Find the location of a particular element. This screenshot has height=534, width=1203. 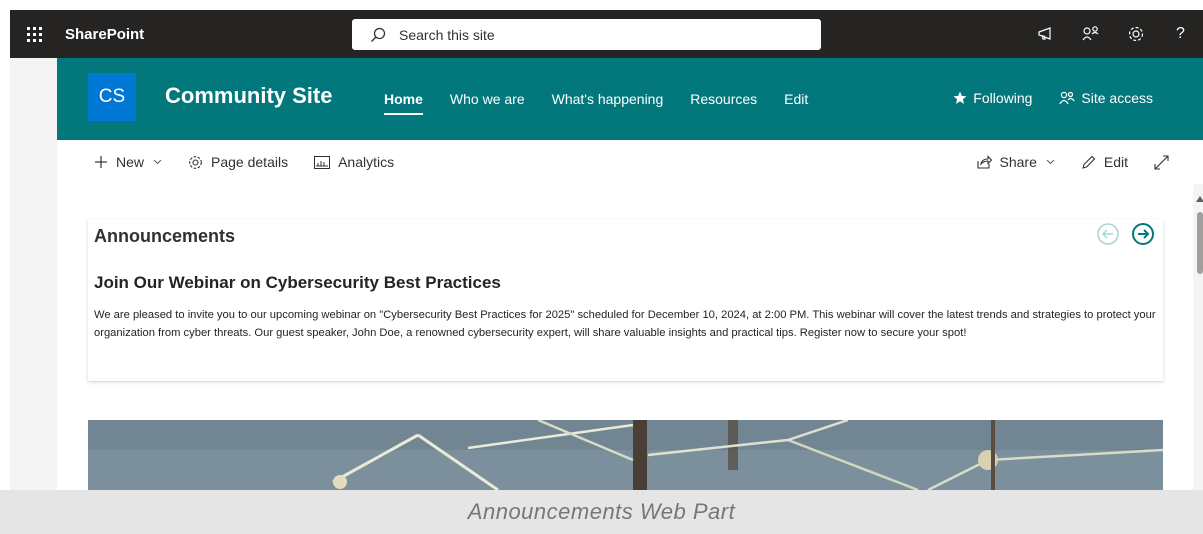

plus-icon is located at coordinates (101, 162).